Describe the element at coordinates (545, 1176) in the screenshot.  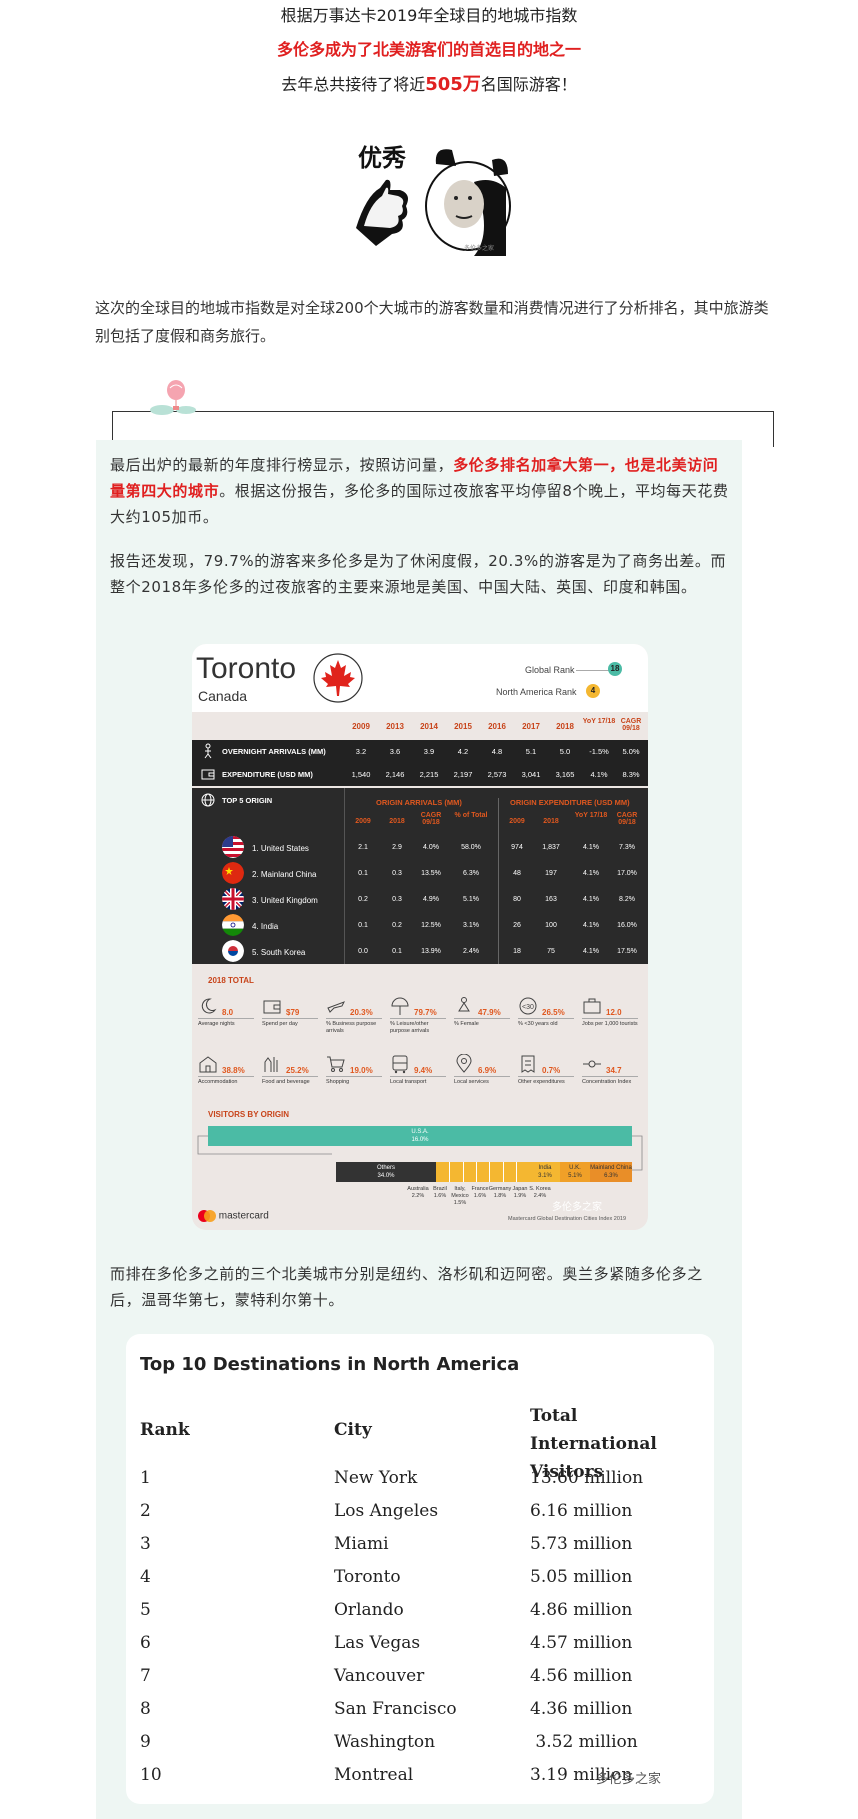
I see `bar-india-pct: 3.1%` at that location.